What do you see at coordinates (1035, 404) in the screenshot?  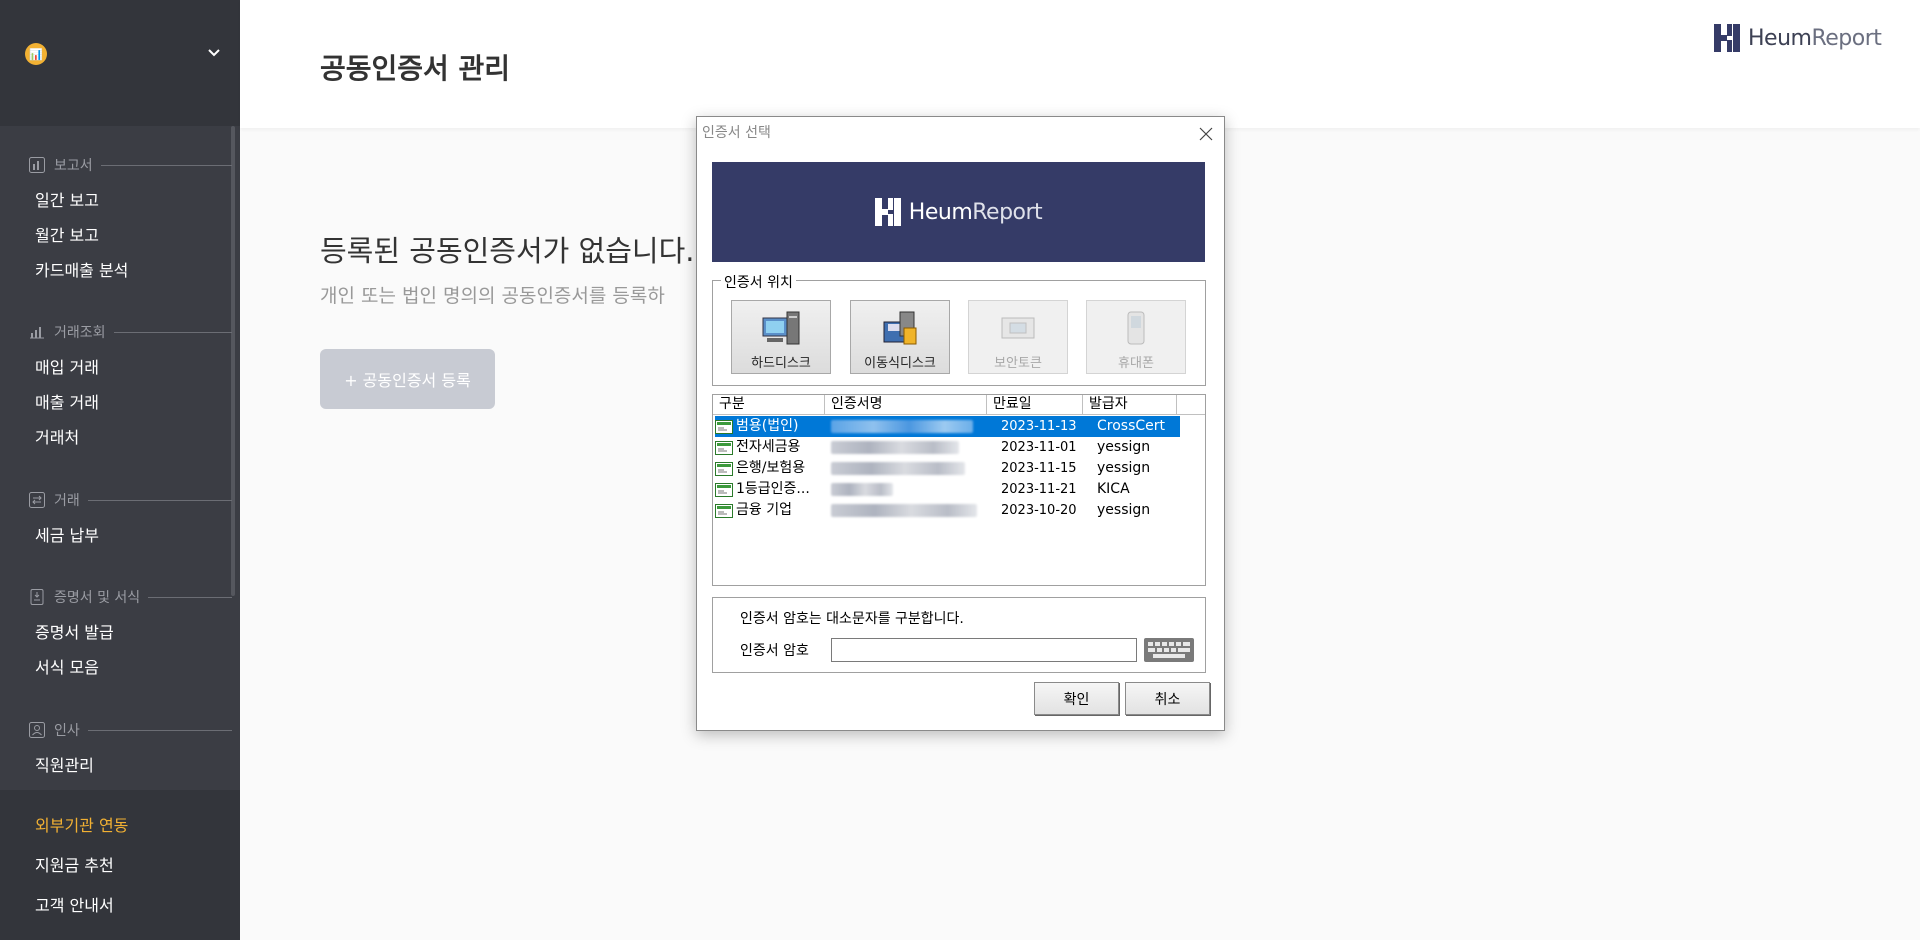 I see `column-header-expiry: 만료일` at bounding box center [1035, 404].